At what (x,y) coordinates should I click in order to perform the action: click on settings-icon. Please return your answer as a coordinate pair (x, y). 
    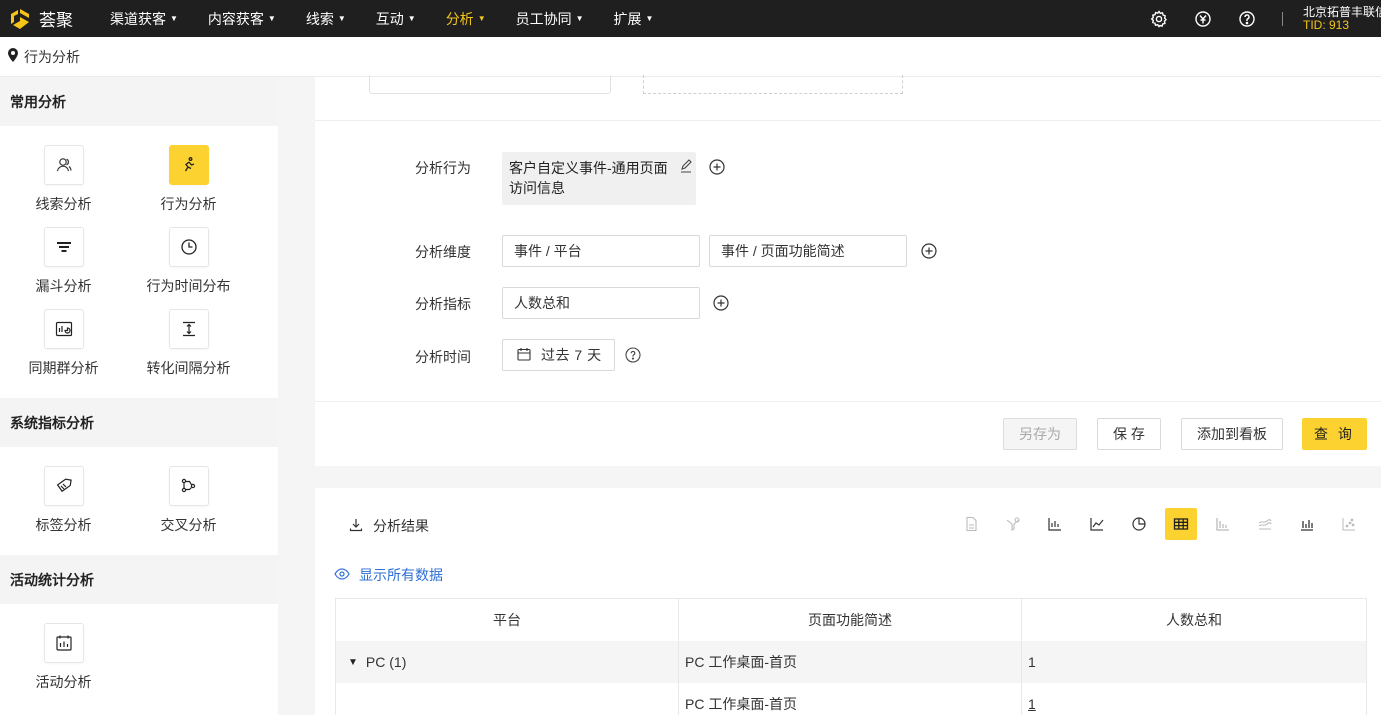
    Looking at the image, I should click on (1159, 19).